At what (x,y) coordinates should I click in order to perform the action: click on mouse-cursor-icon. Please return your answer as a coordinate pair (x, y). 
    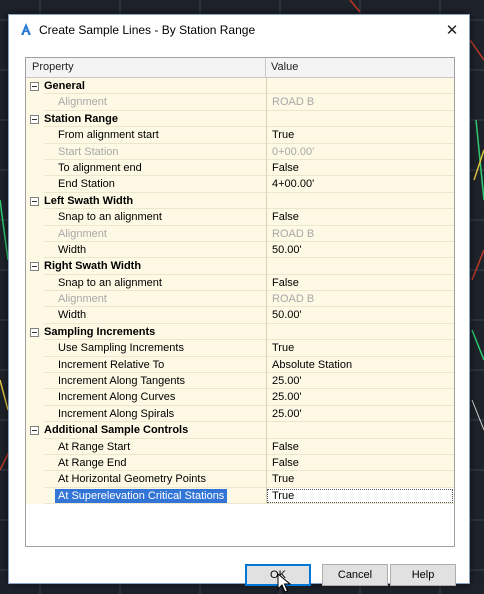
    Looking at the image, I should click on (284, 583).